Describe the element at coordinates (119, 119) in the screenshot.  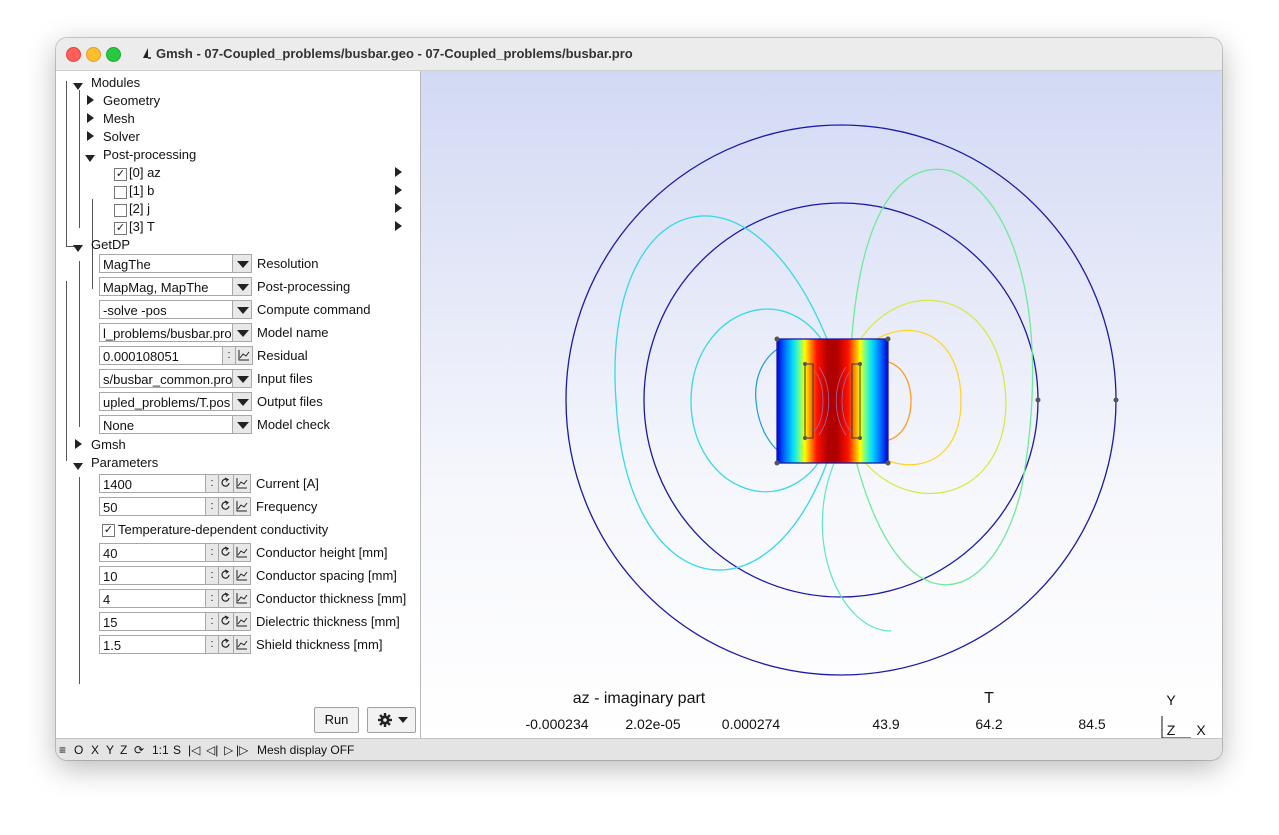
I see `tree-mesh: Mesh` at that location.